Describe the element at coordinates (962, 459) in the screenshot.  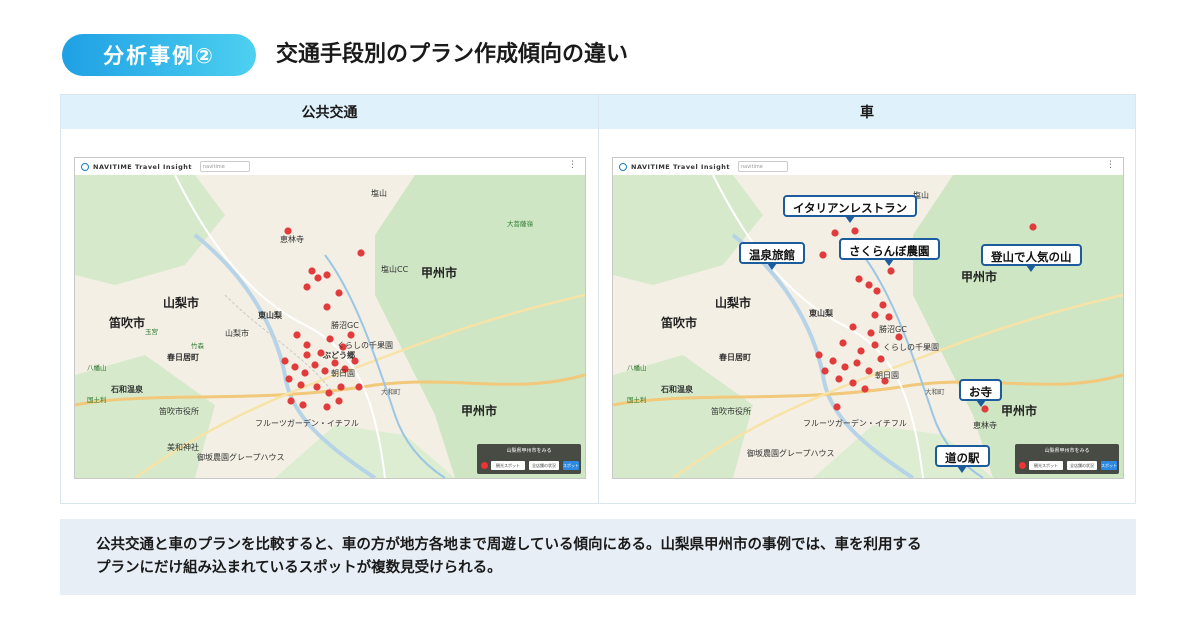
I see `callout-roadside-station: 道の駅` at that location.